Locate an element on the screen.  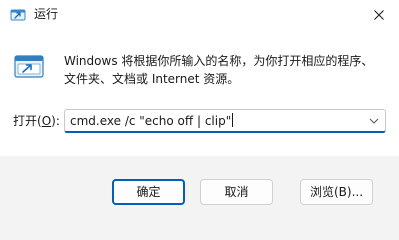
chevron-down-icon is located at coordinates (374, 121).